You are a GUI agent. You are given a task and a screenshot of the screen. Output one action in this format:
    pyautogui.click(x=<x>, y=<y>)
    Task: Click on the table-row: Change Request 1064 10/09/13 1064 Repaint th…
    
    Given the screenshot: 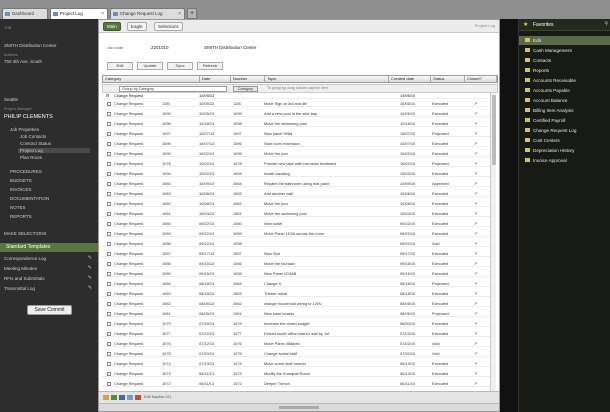 What is the action you would take?
    pyautogui.click(x=296, y=184)
    